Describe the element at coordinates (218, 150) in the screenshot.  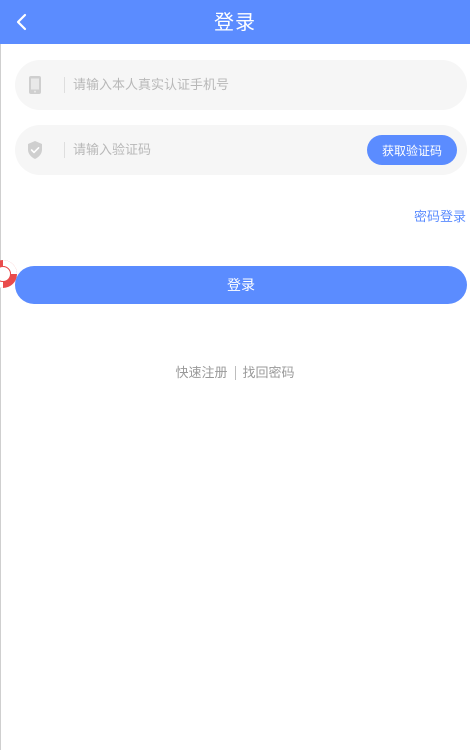
I see `code-input` at that location.